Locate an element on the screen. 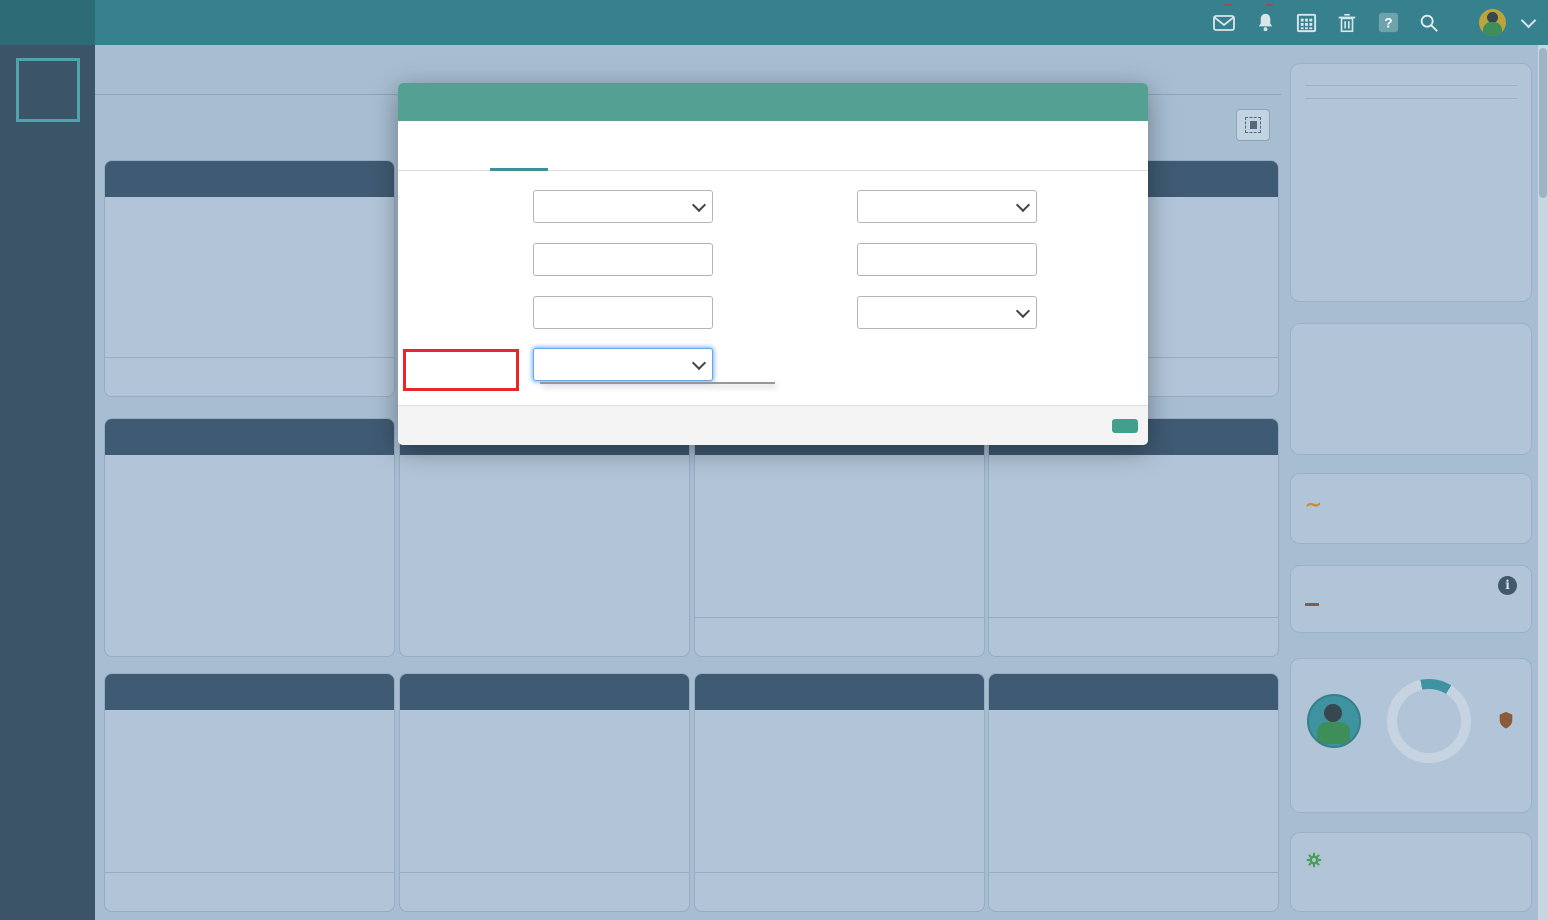 This screenshot has width=1548, height=920. credits-input is located at coordinates (623, 312).